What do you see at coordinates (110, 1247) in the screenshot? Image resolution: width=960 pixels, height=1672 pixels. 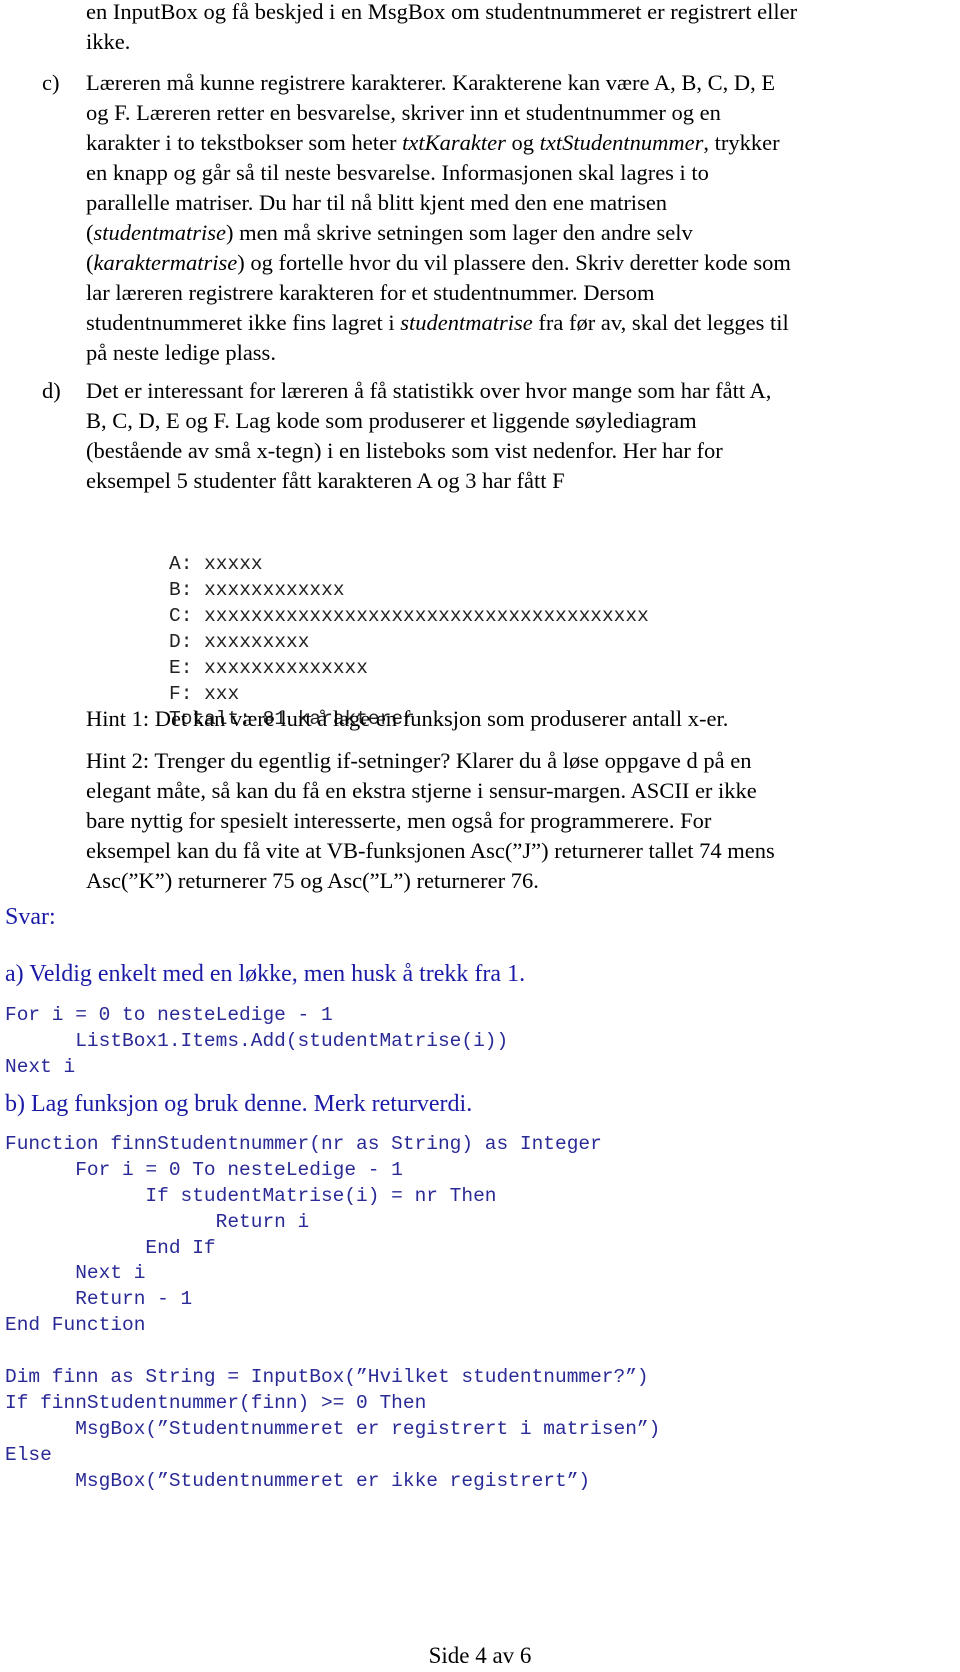 I see `code-line: End If` at bounding box center [110, 1247].